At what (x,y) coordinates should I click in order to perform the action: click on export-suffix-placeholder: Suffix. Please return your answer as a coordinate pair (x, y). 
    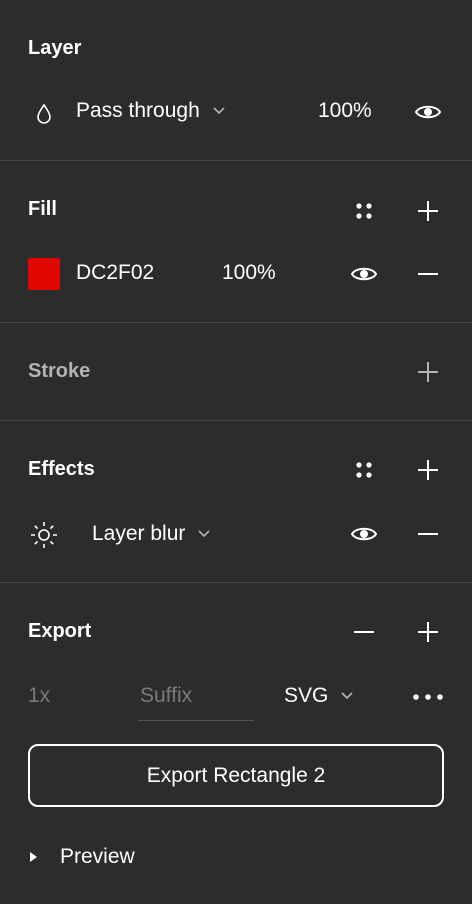
    Looking at the image, I should click on (166, 695).